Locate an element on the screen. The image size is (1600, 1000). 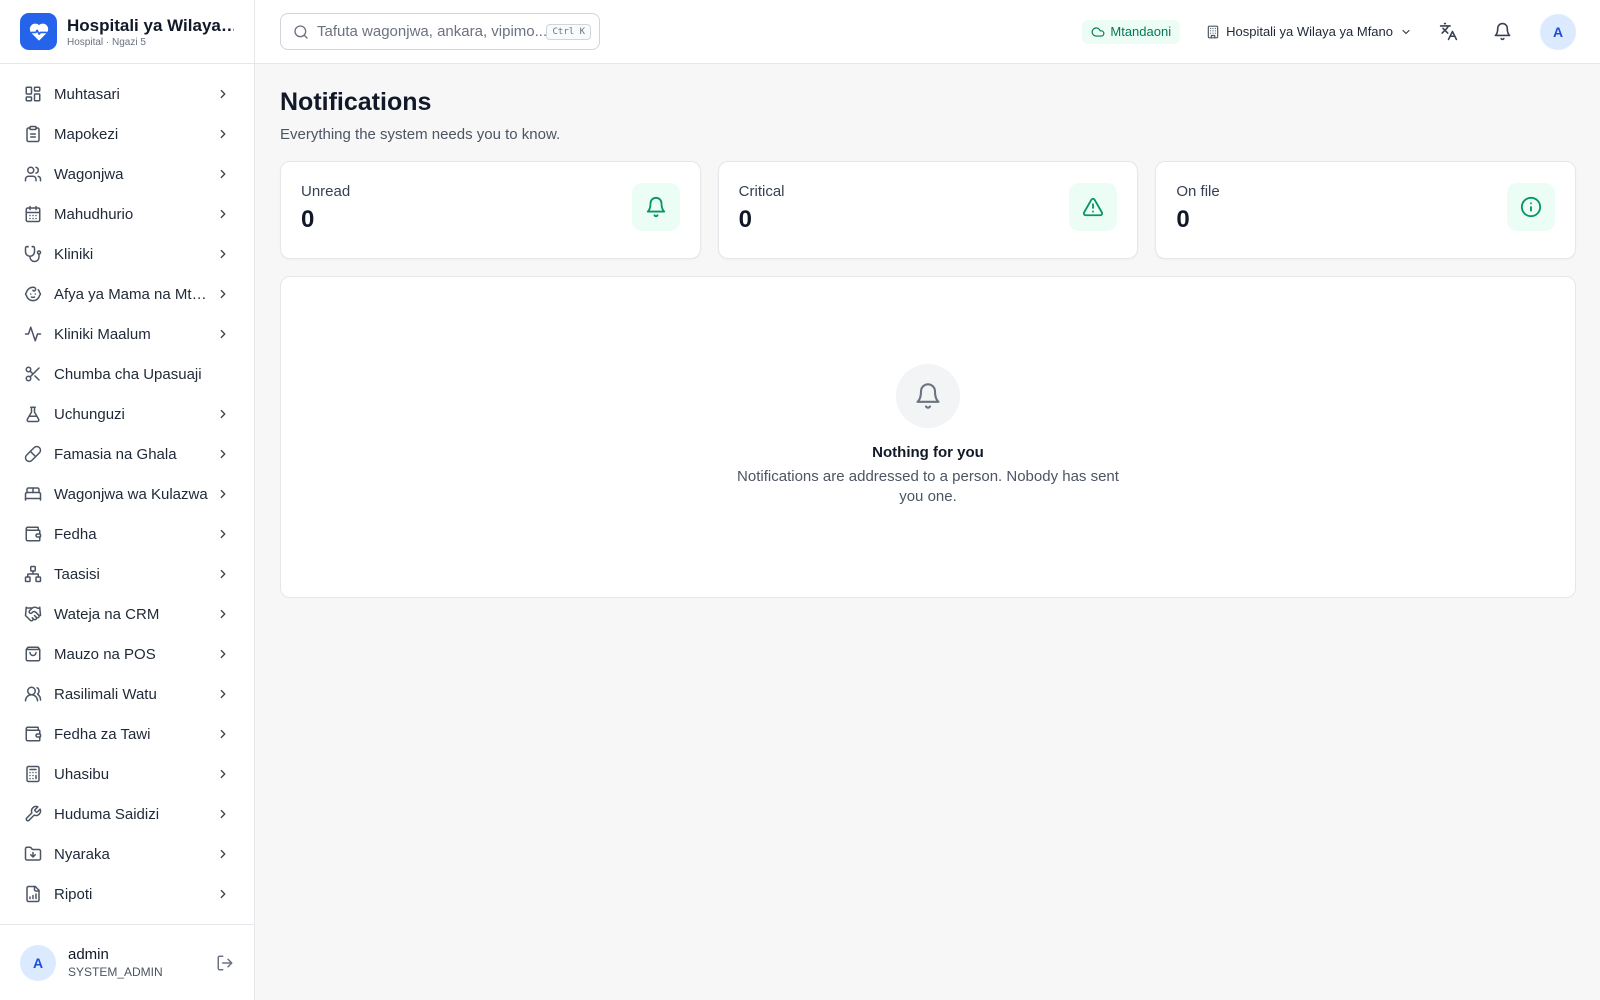
sidebar-item-label: Wateja na CRM is located at coordinates (107, 614).